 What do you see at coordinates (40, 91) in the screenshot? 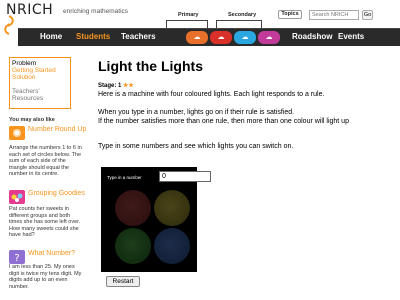
I see `sidebar-item-teachers: Teachers'` at bounding box center [40, 91].